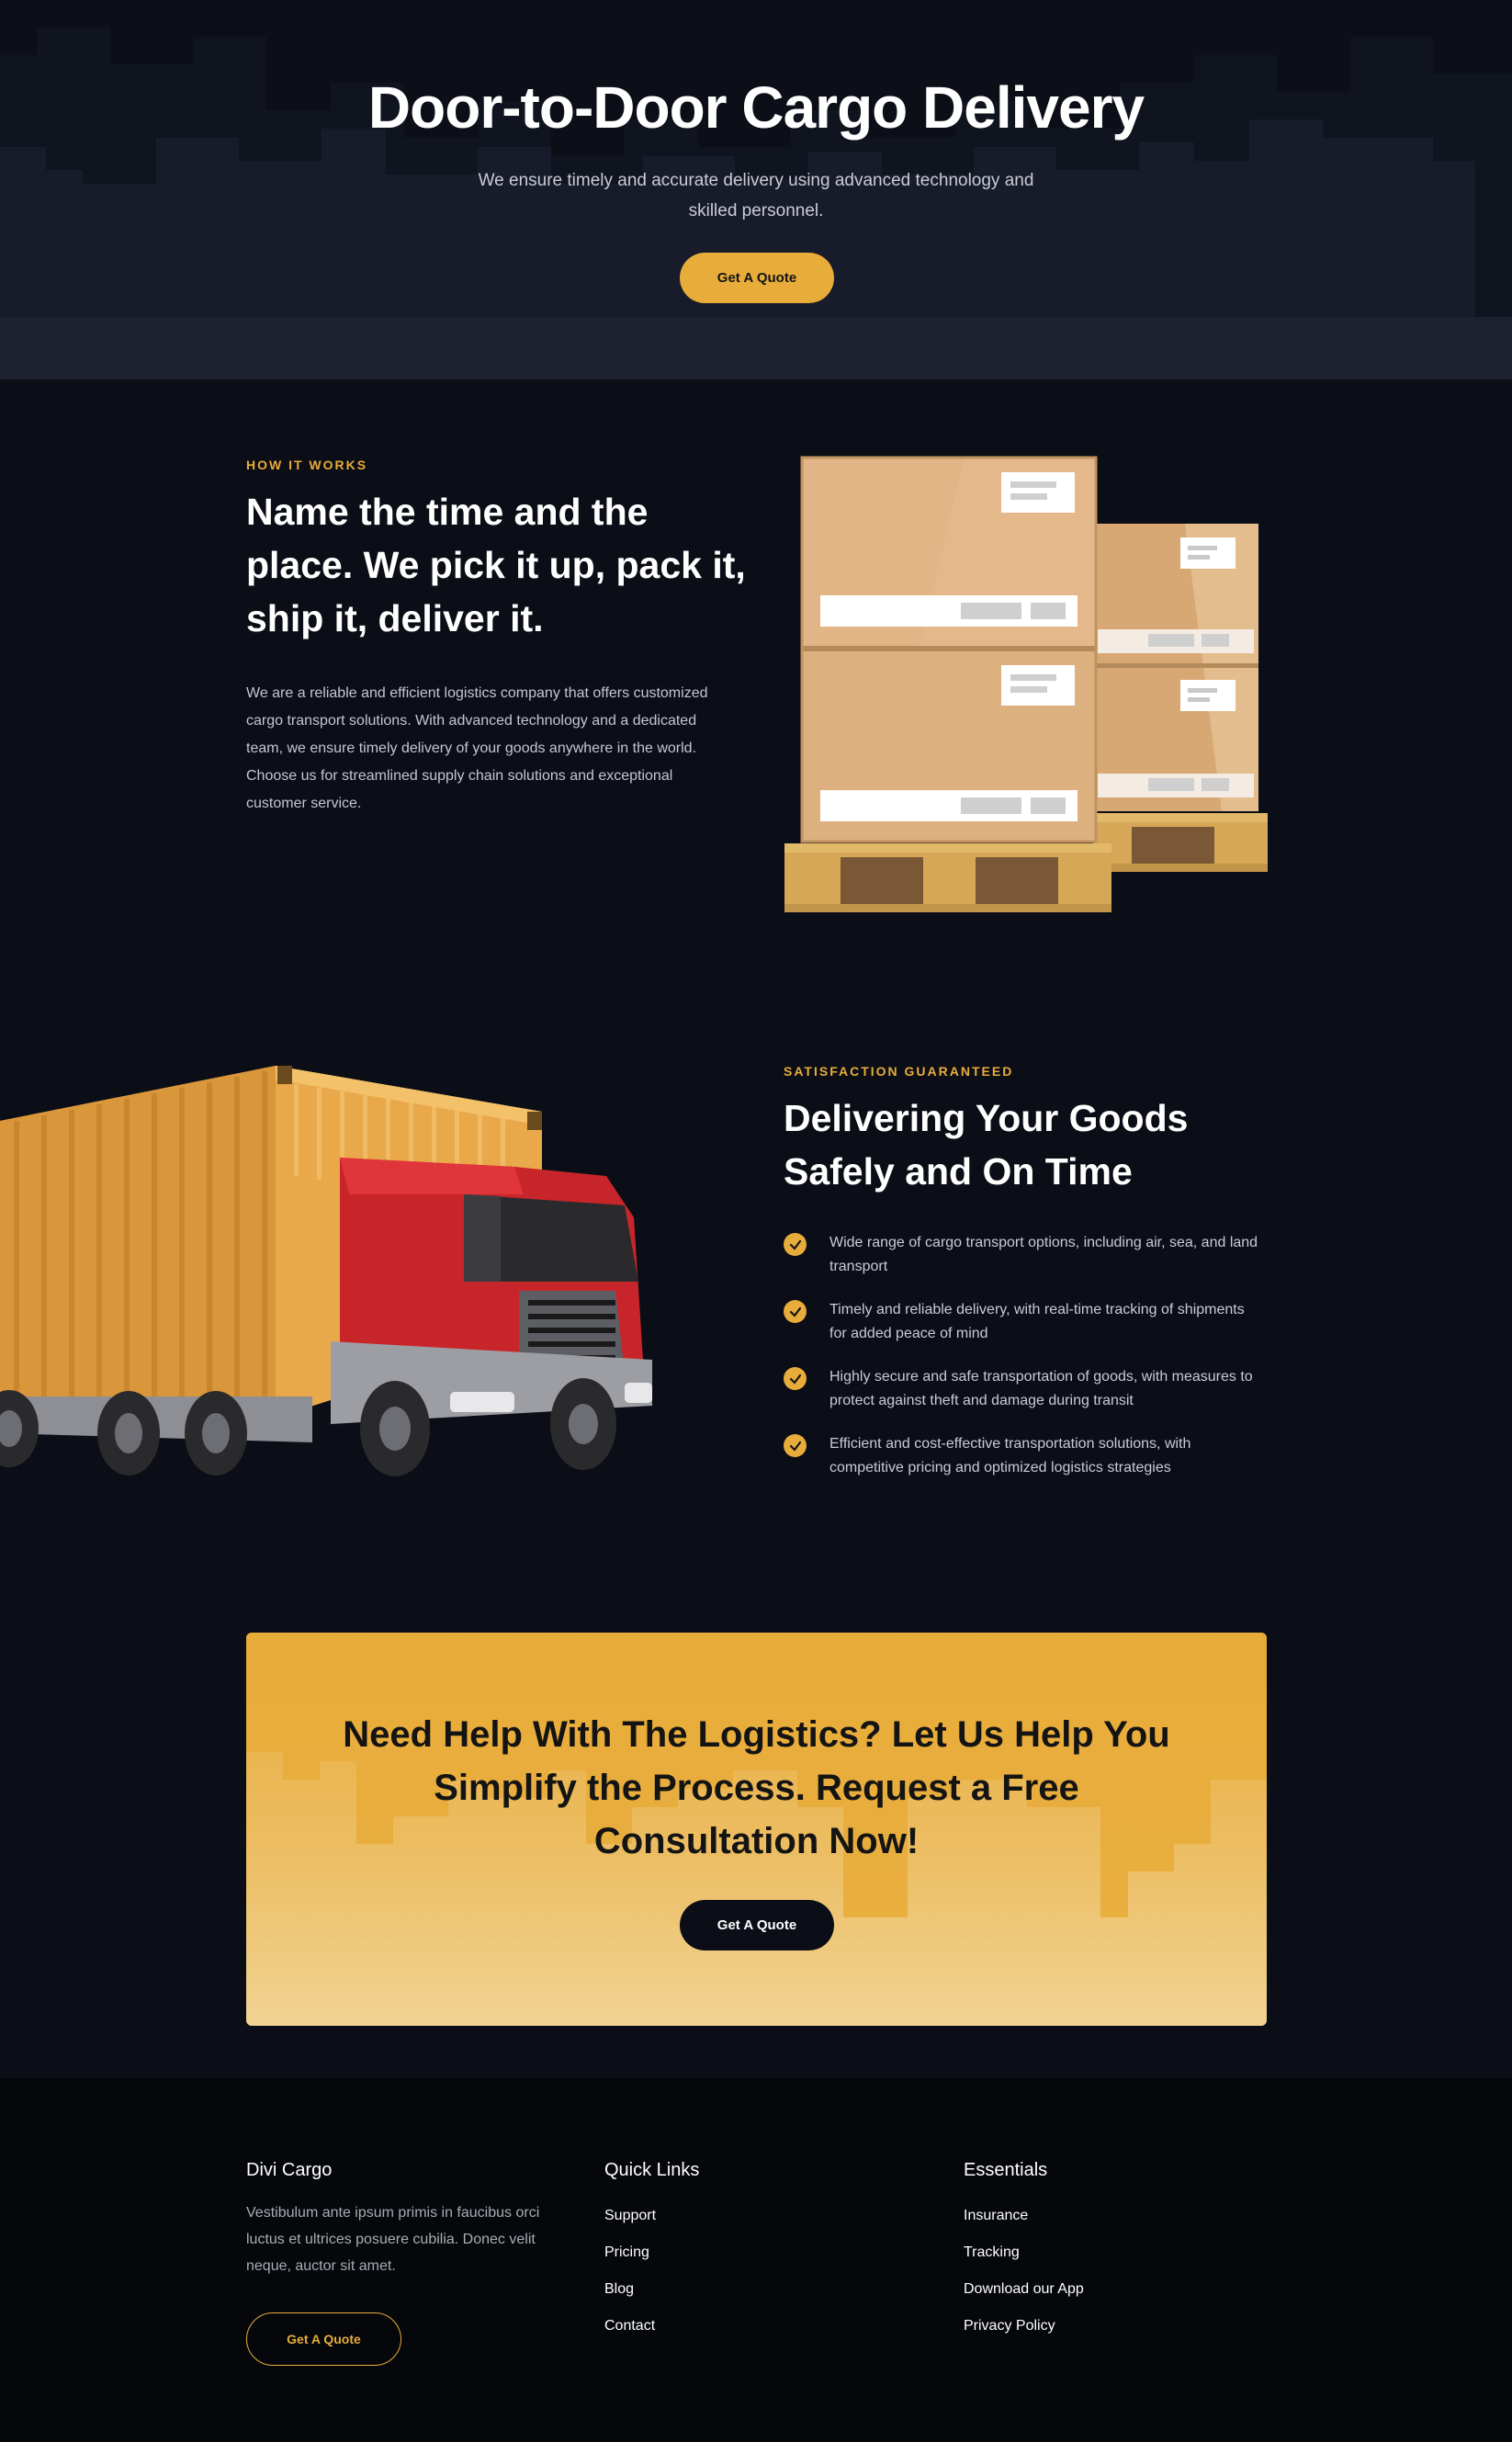  I want to click on cargo-boxes-on-pallets-illustration, so click(1026, 684).